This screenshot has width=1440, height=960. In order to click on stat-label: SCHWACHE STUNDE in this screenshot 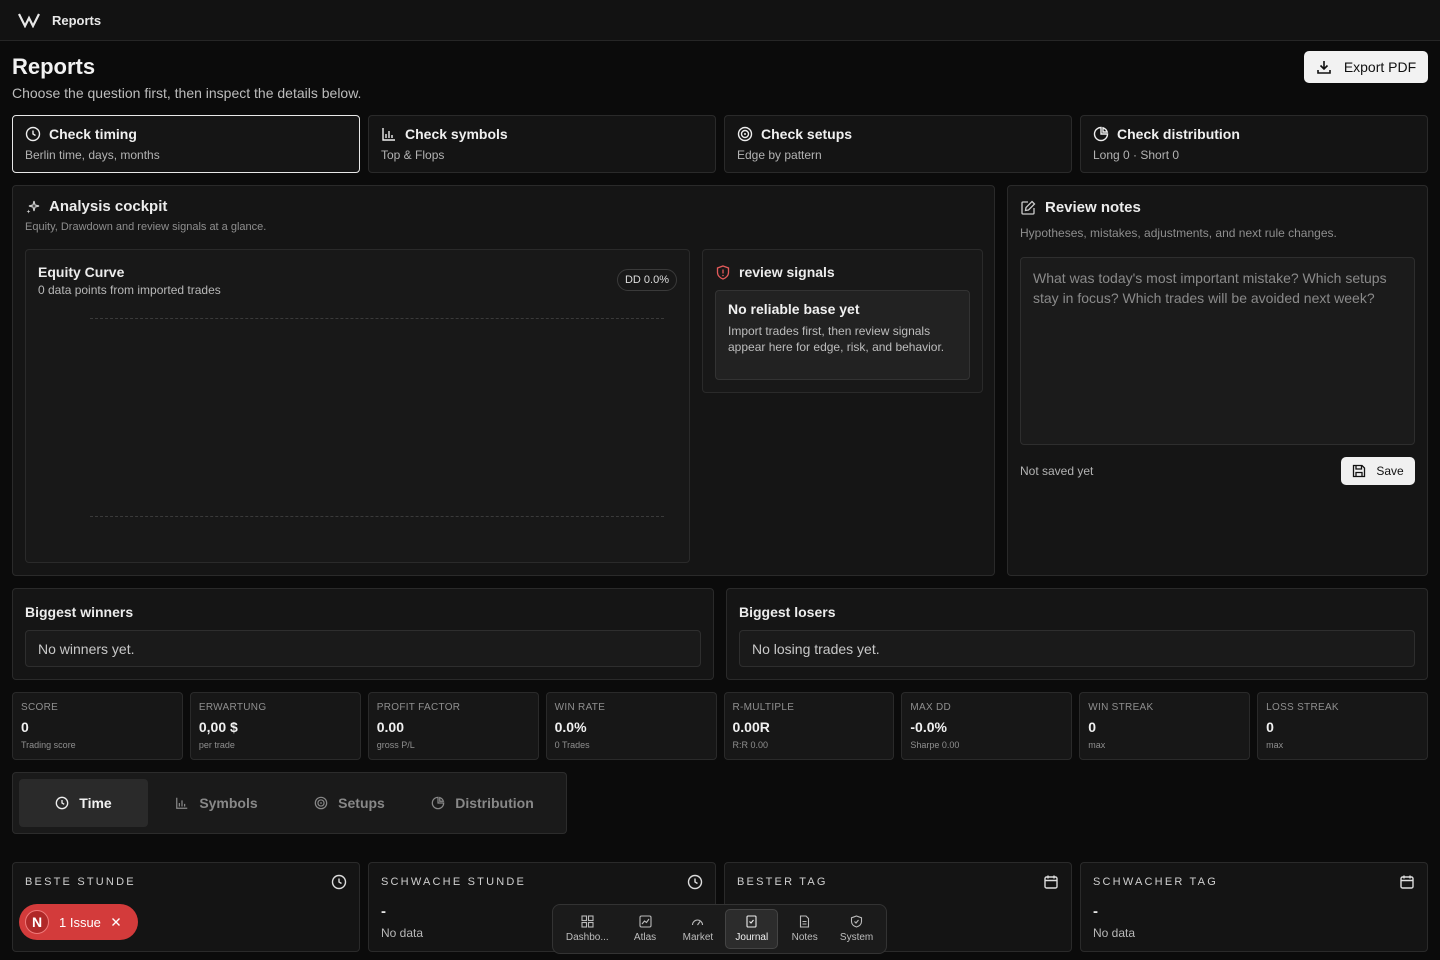, I will do `click(454, 882)`.